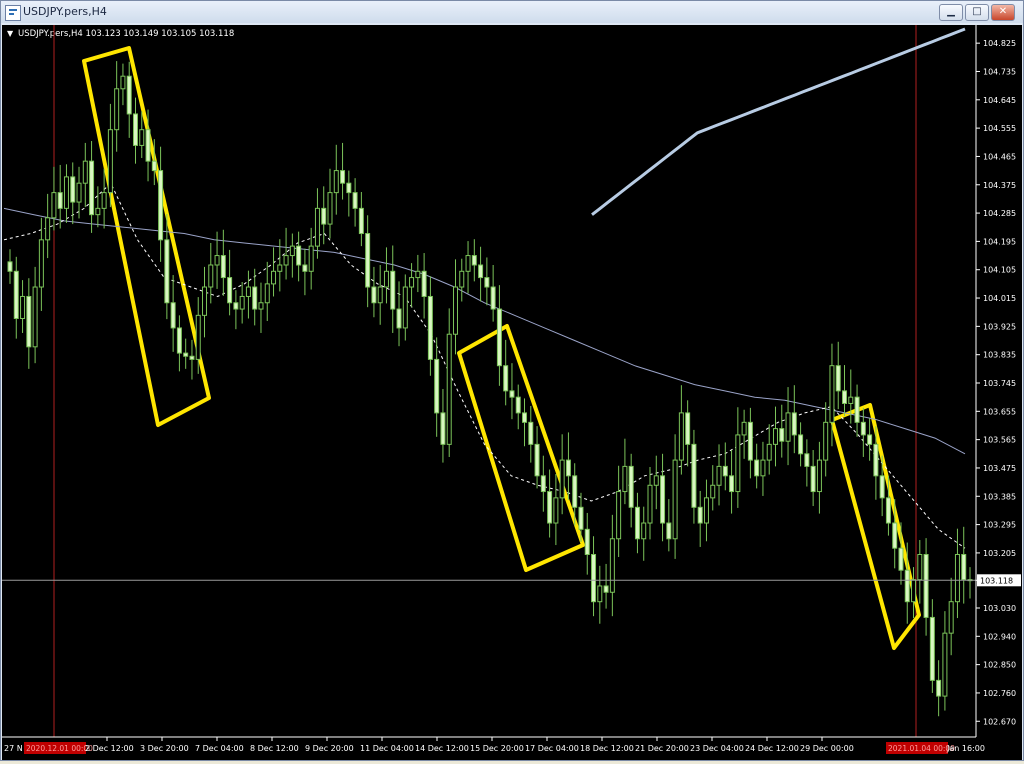 The width and height of the screenshot is (1024, 764). Describe the element at coordinates (1003, 12) in the screenshot. I see `close-button: ✕` at that location.